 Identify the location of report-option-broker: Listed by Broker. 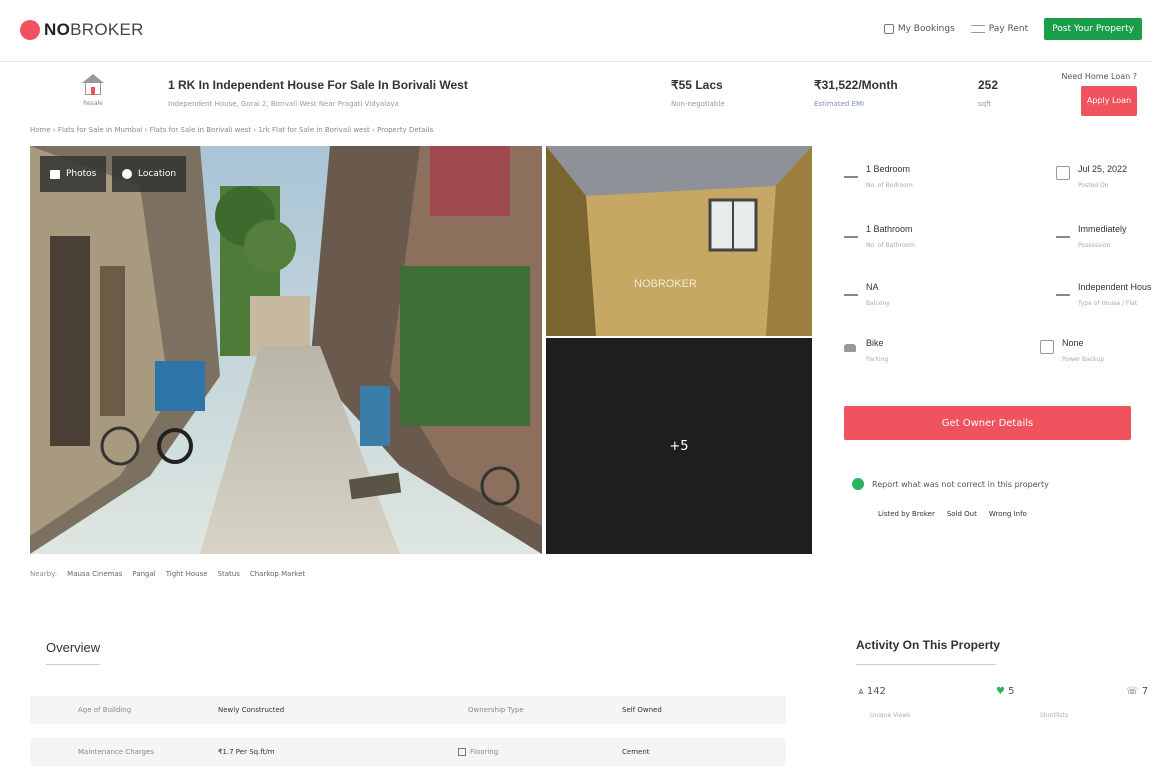
(906, 514).